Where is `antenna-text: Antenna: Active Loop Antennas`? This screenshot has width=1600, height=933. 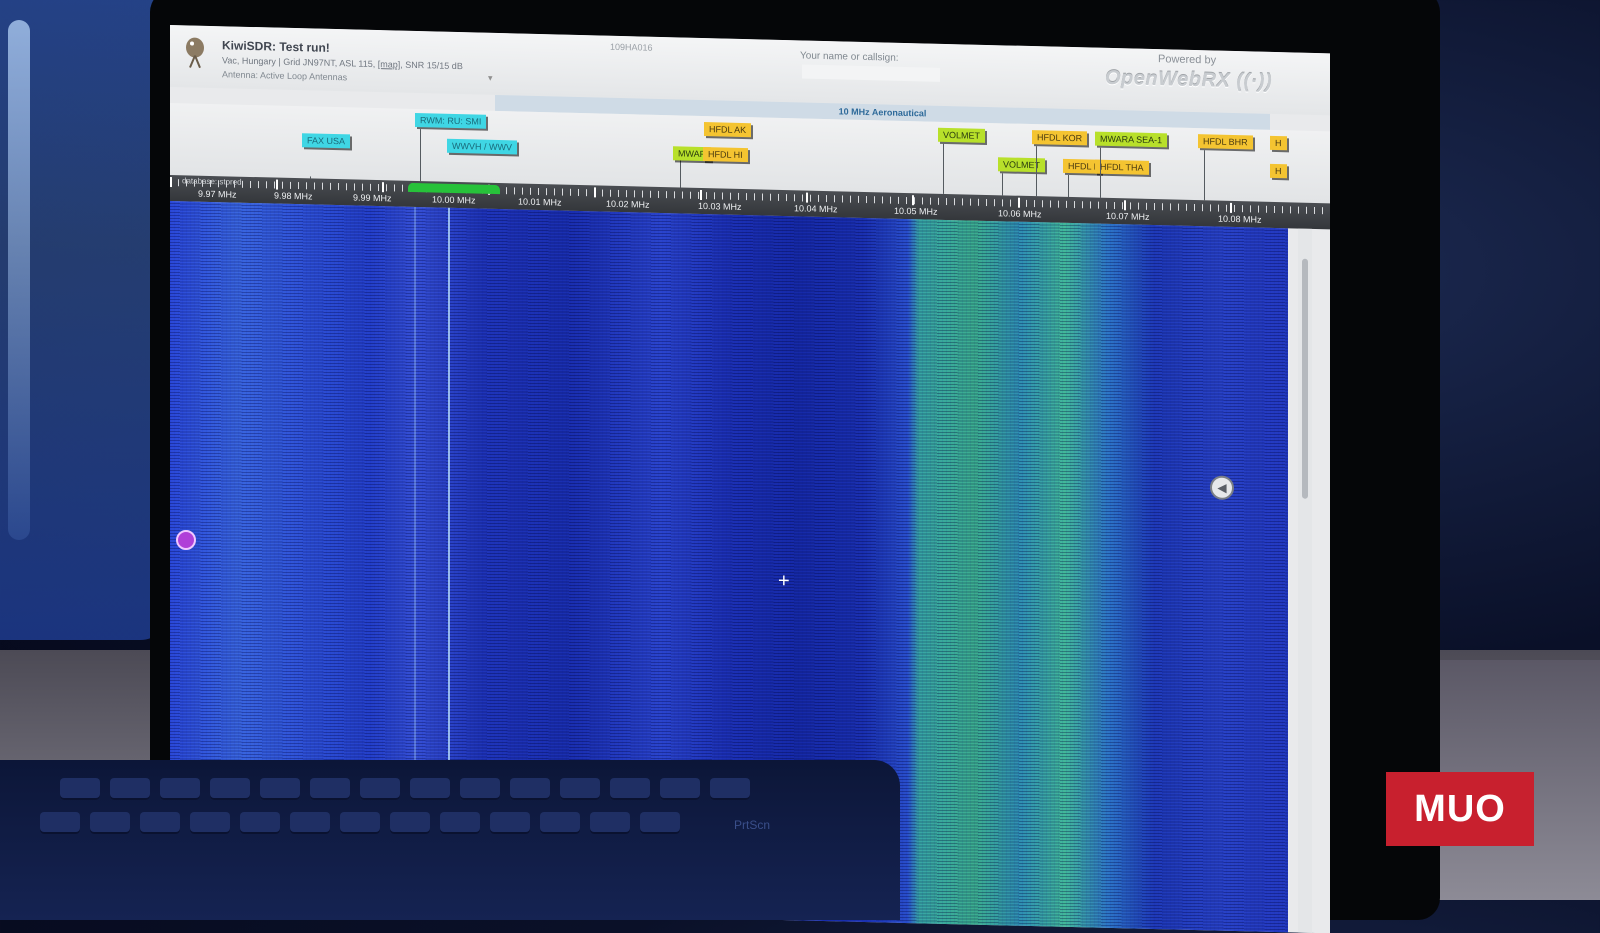 antenna-text: Antenna: Active Loop Antennas is located at coordinates (285, 76).